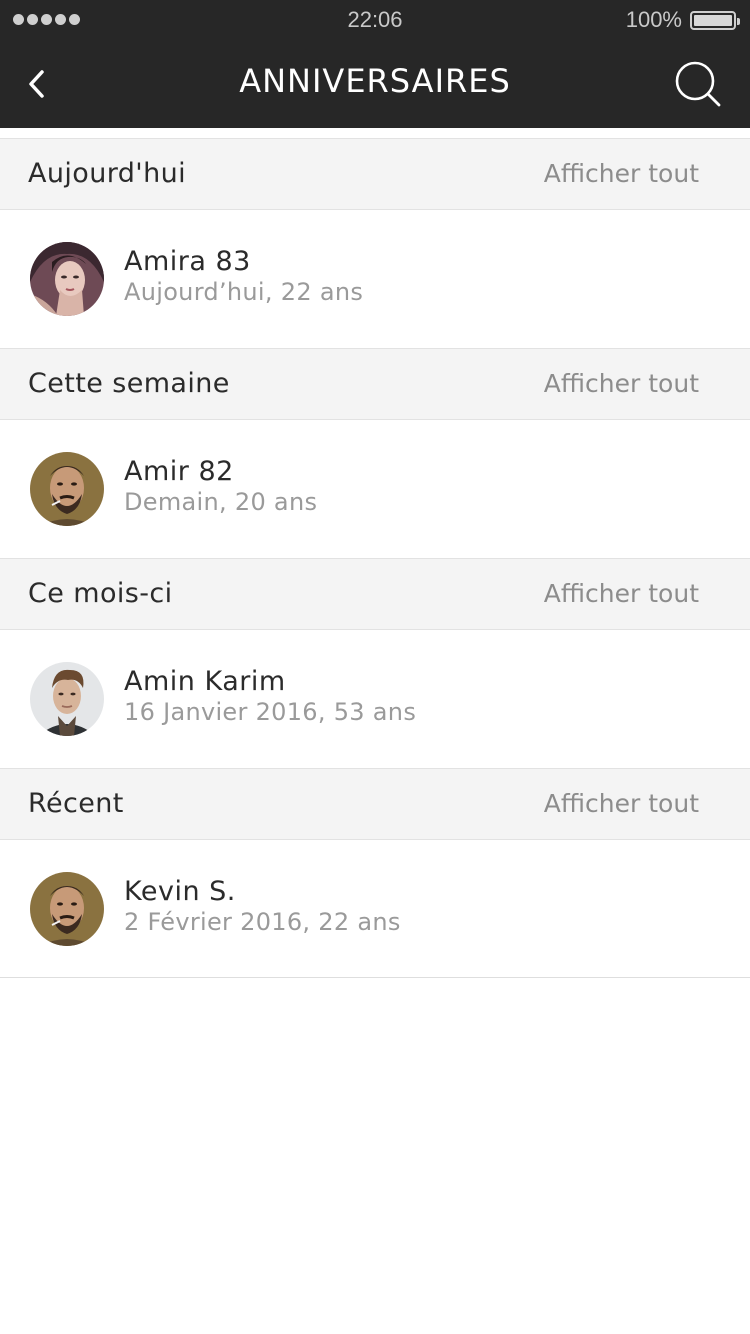 This screenshot has width=750, height=1334. Describe the element at coordinates (270, 712) in the screenshot. I see `birthday-detail: 16 Janvier 2016, 53 ans` at that location.